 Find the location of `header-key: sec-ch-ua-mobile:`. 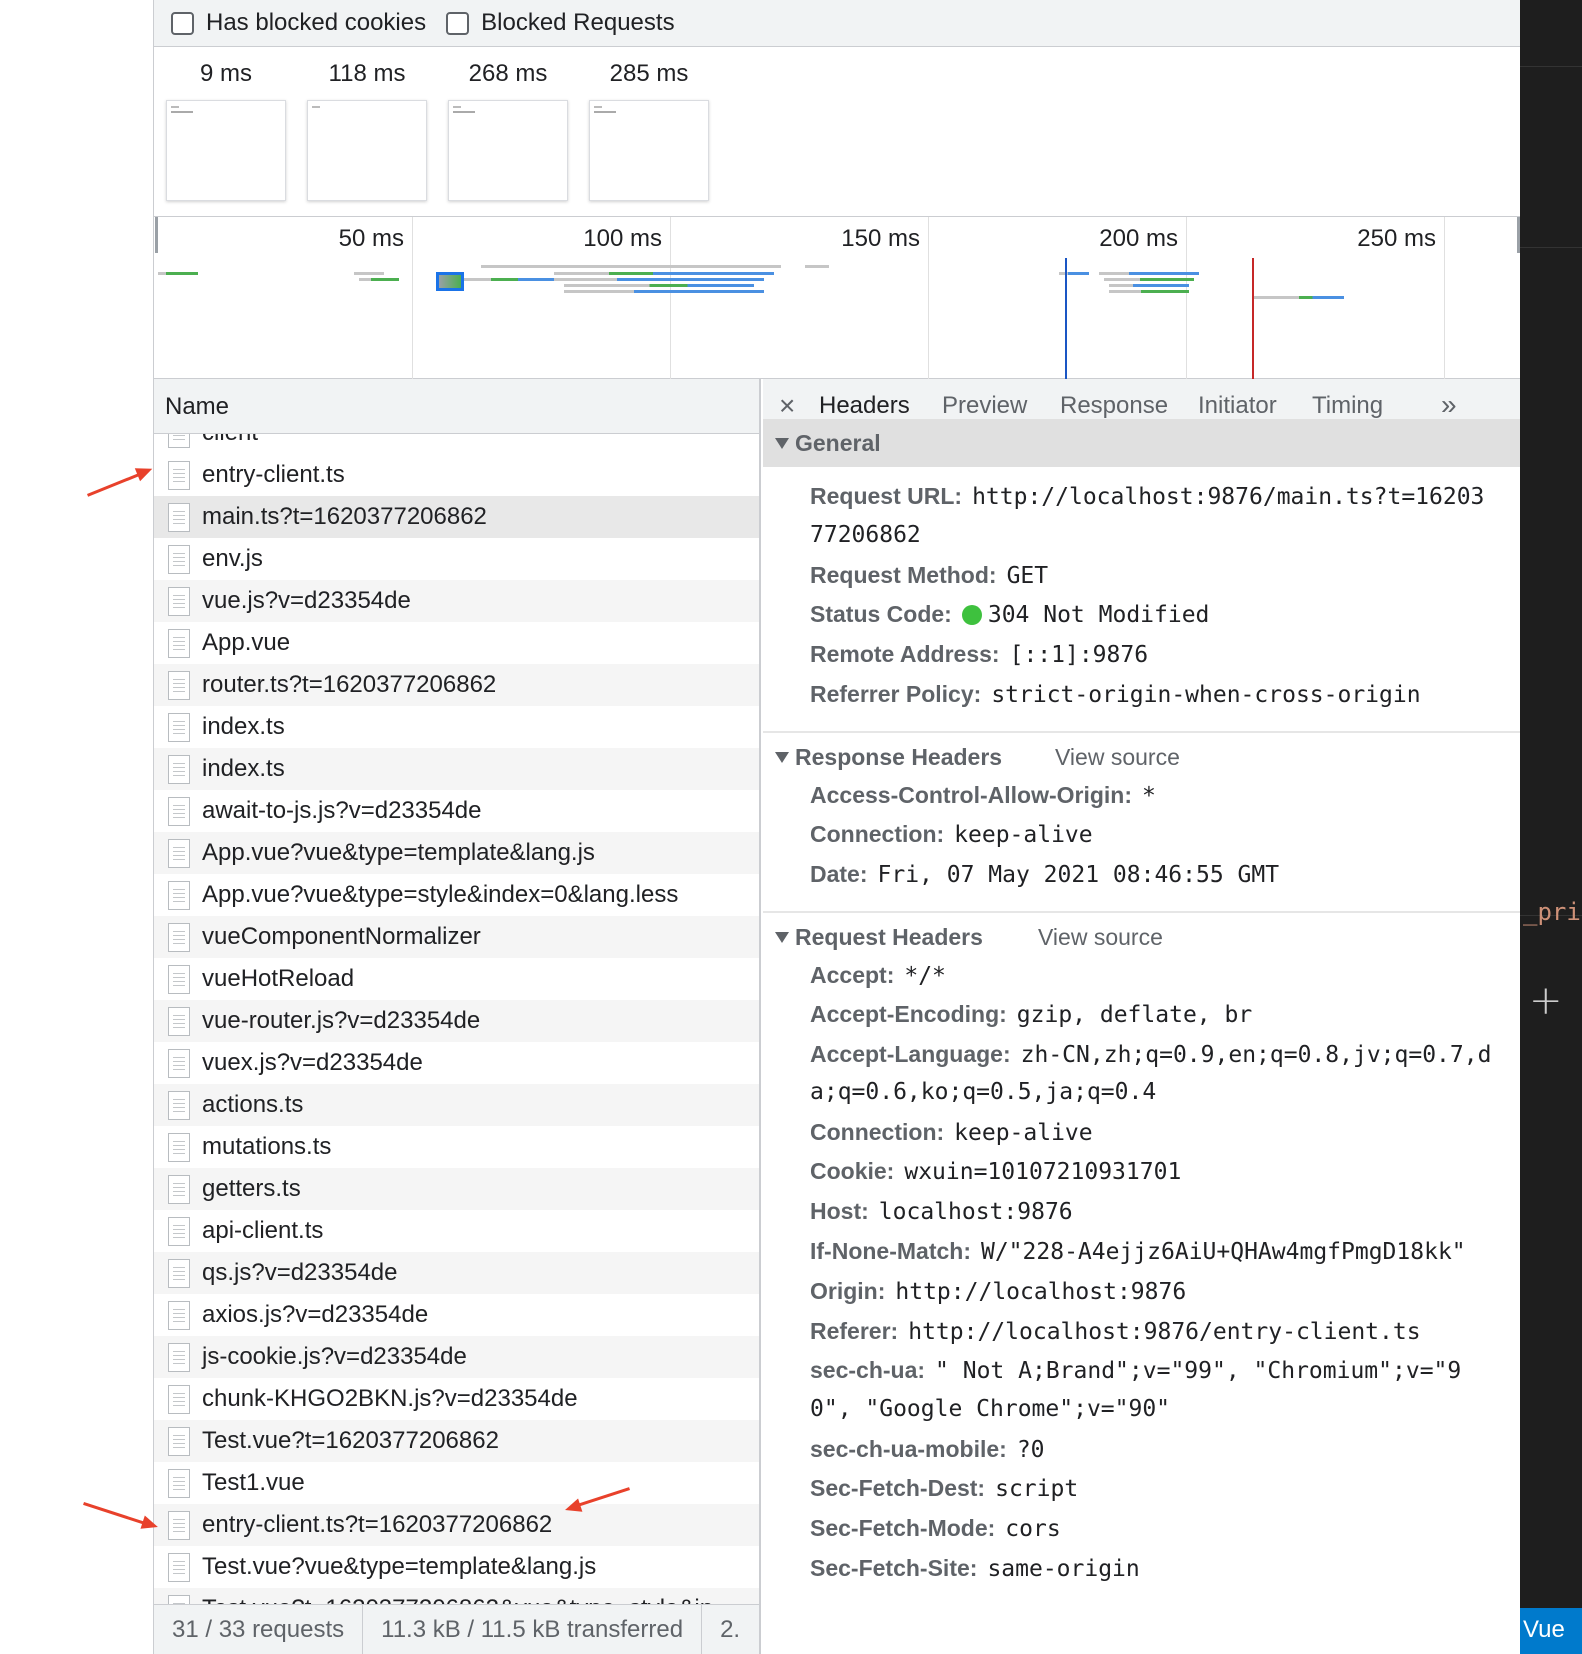

header-key: sec-ch-ua-mobile: is located at coordinates (908, 1449).